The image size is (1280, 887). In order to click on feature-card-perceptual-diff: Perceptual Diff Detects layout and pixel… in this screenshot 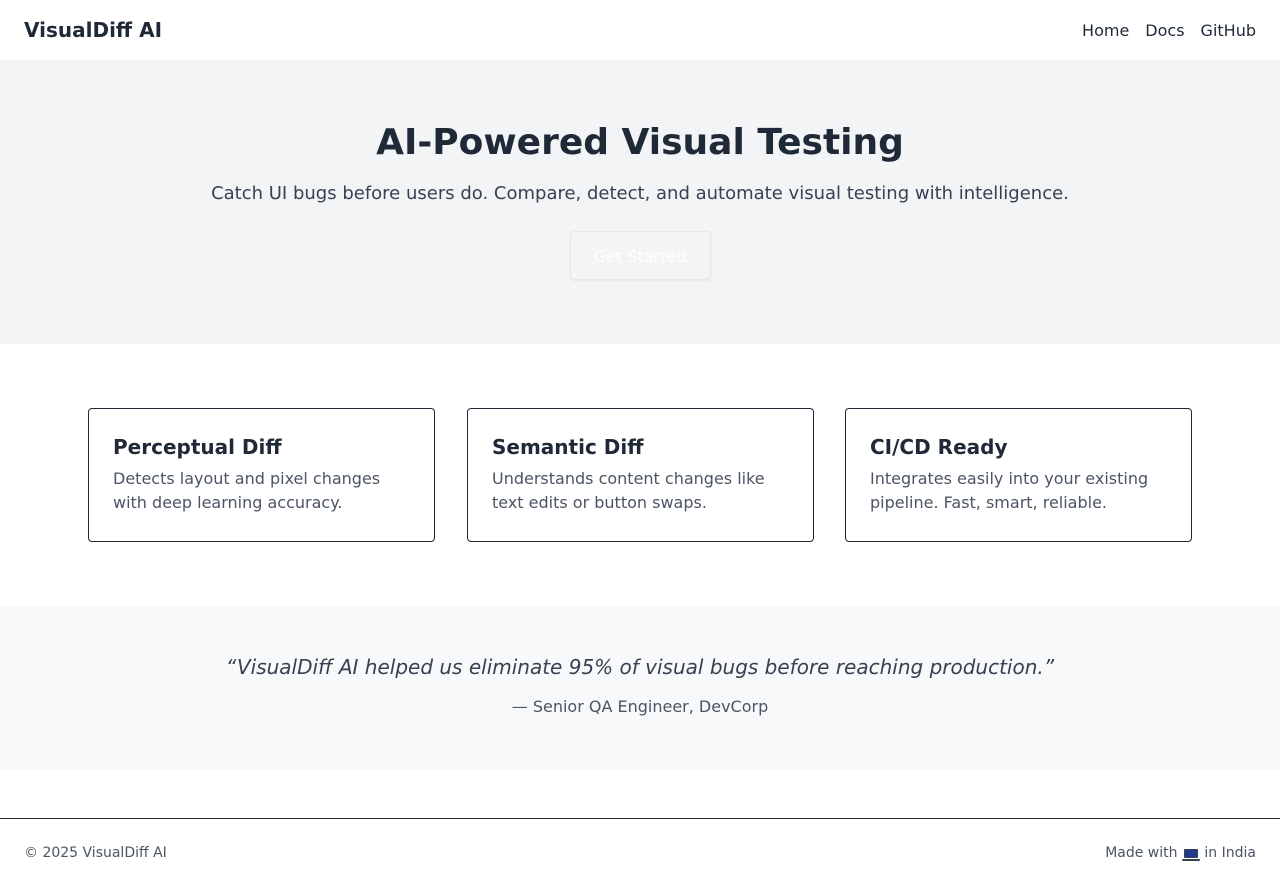, I will do `click(261, 475)`.